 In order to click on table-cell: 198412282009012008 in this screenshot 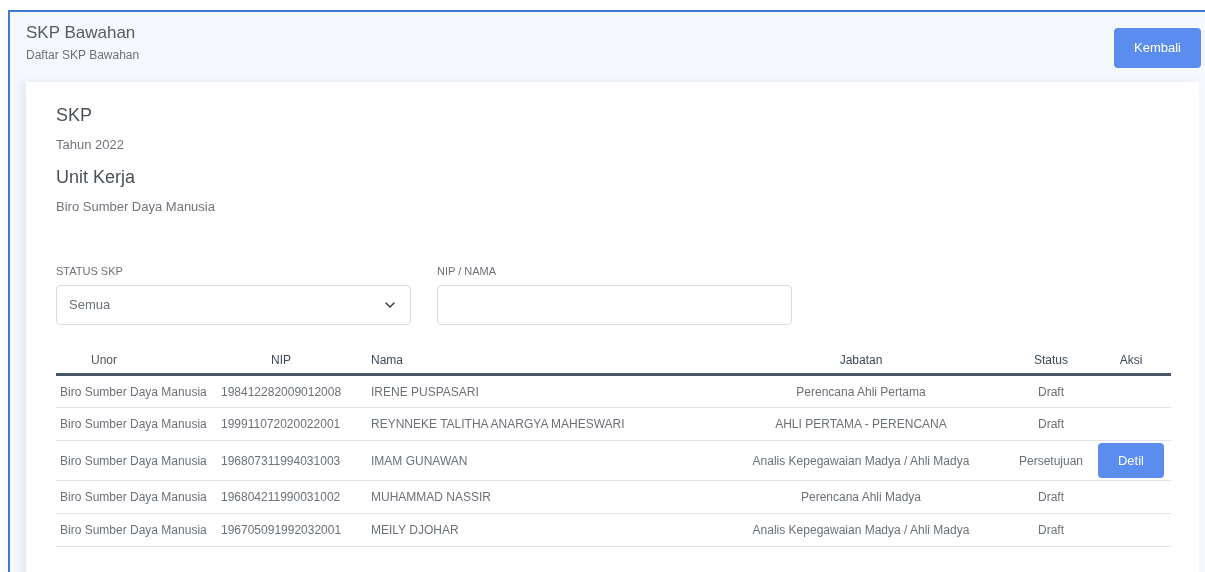, I will do `click(296, 391)`.